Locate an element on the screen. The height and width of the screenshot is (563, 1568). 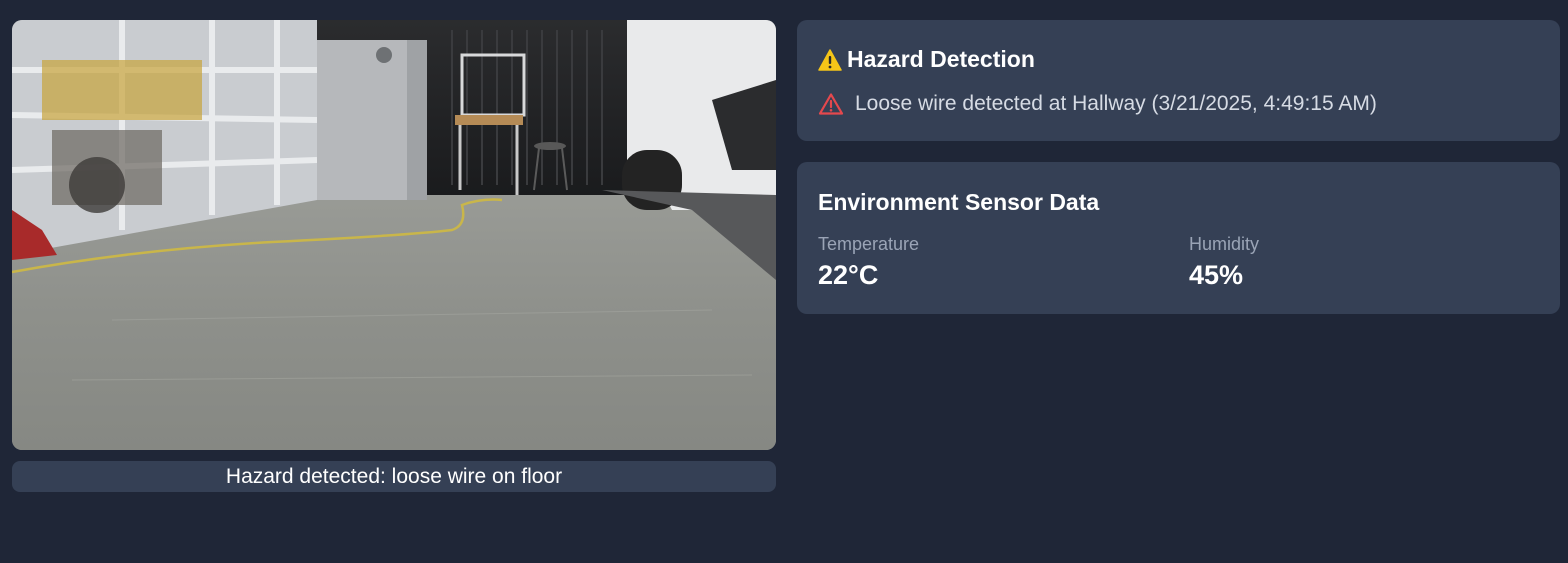
temperature-value: 22°C is located at coordinates (848, 275).